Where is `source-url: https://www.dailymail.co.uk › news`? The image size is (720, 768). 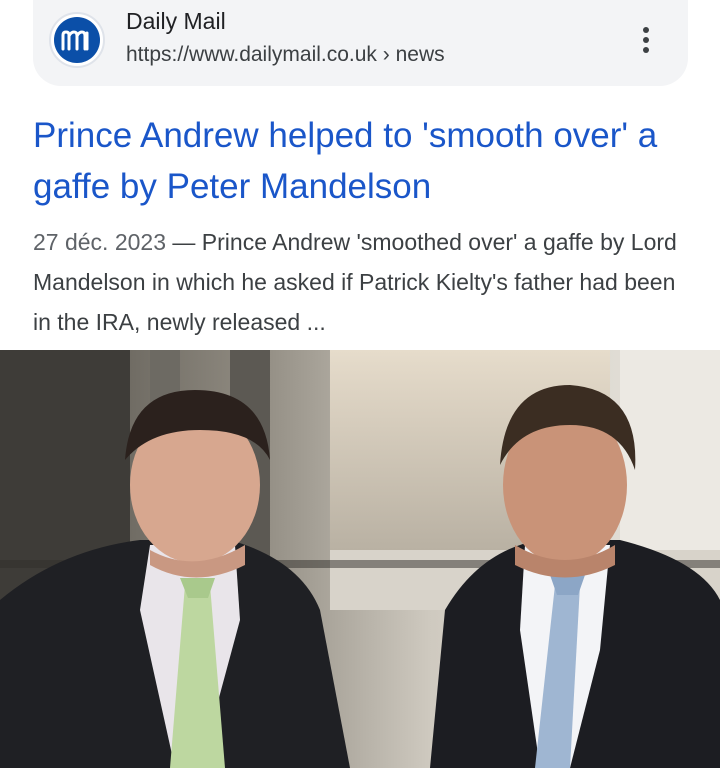 source-url: https://www.dailymail.co.uk › news is located at coordinates (285, 55).